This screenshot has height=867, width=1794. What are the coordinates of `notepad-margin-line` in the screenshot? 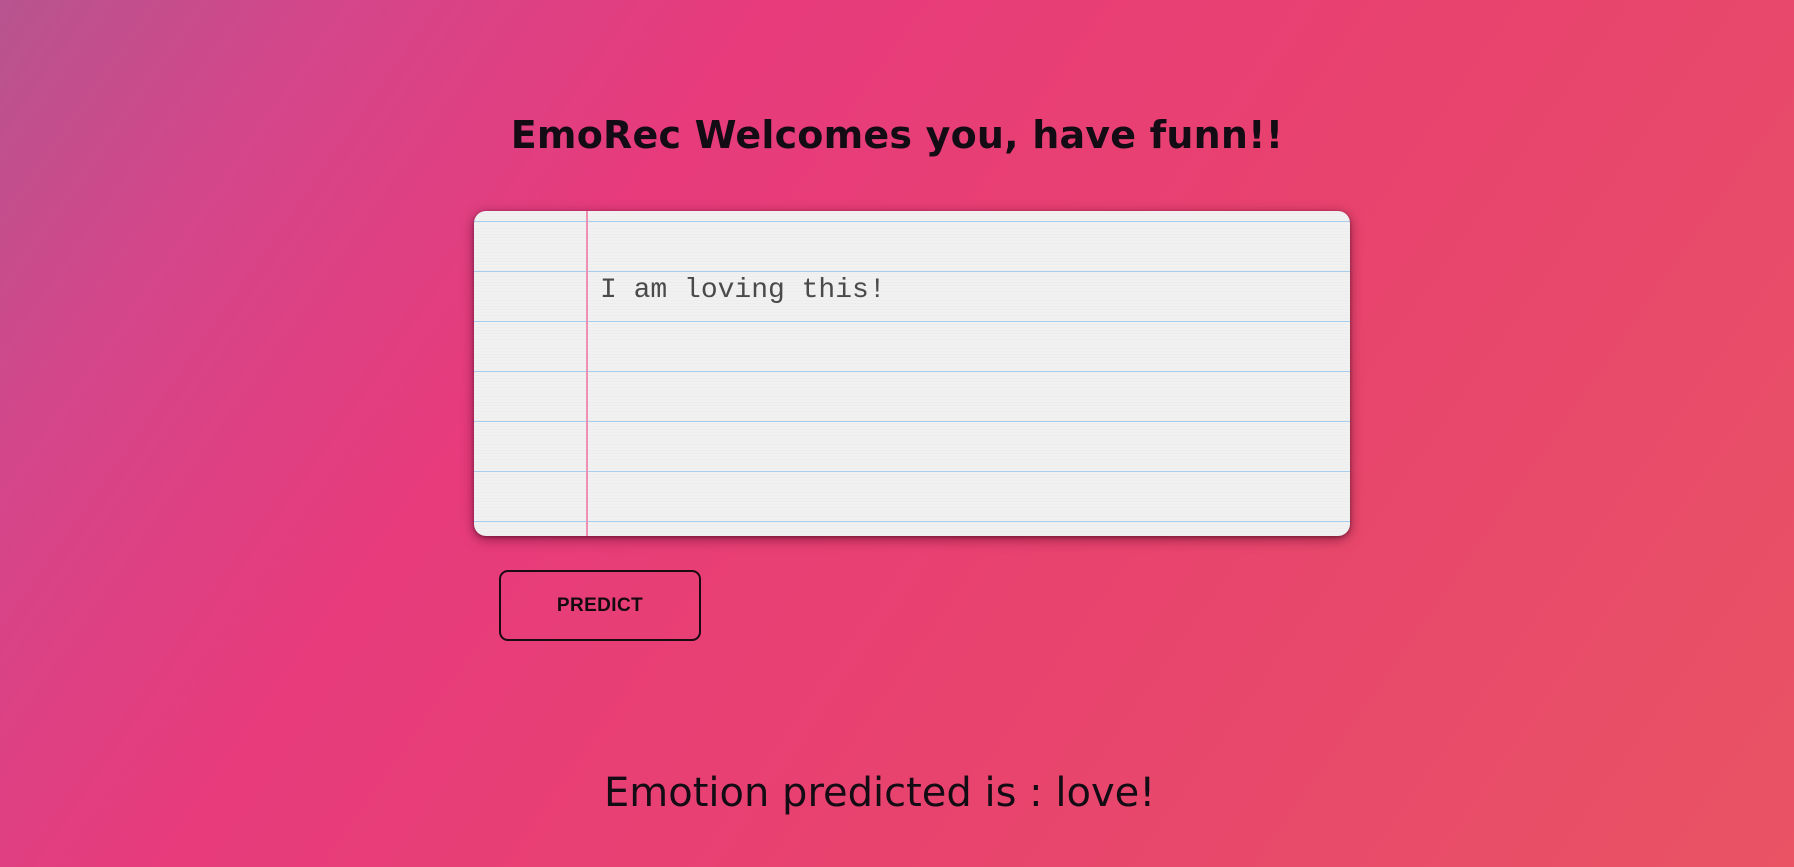 It's located at (587, 373).